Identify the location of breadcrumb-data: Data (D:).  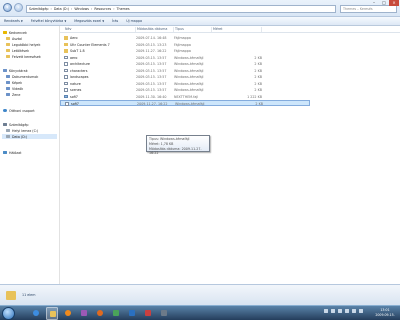
(61, 9).